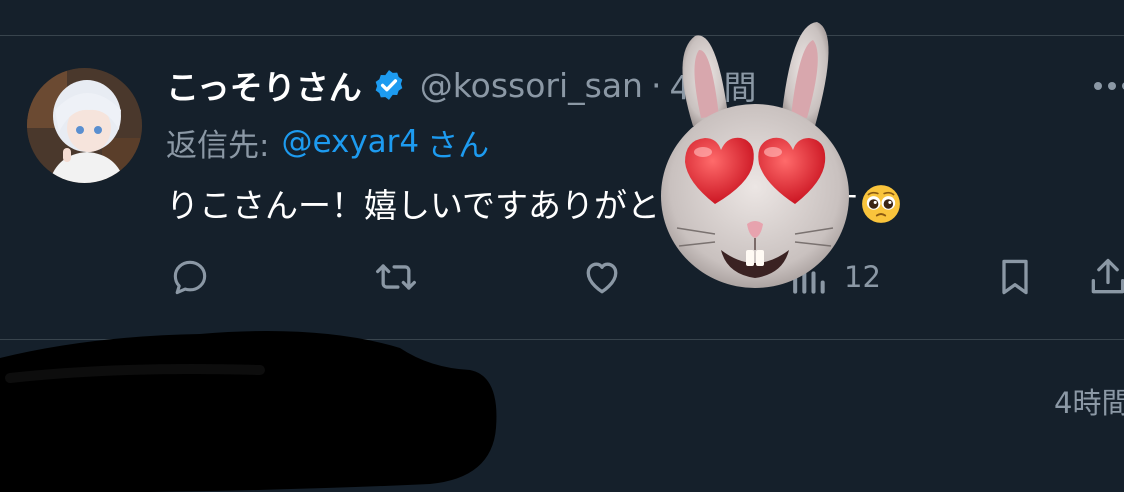 The image size is (1124, 492). I want to click on more-icon, so click(1109, 87).